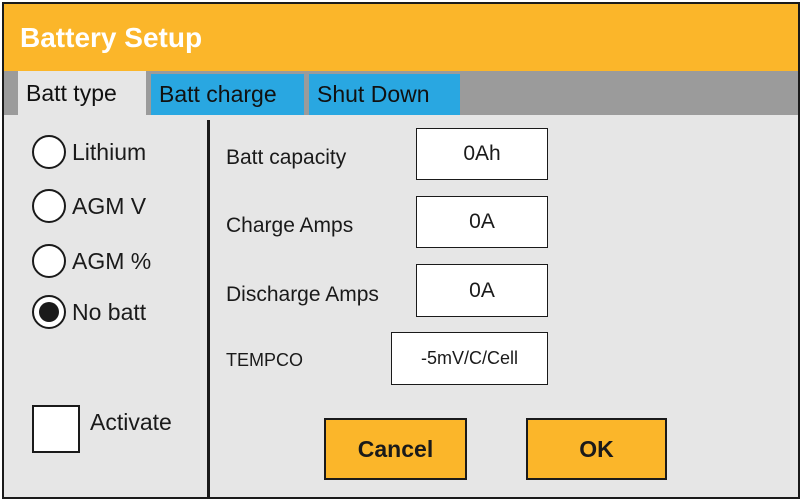 The width and height of the screenshot is (802, 501). What do you see at coordinates (49, 312) in the screenshot?
I see `radio-button-no-batt` at bounding box center [49, 312].